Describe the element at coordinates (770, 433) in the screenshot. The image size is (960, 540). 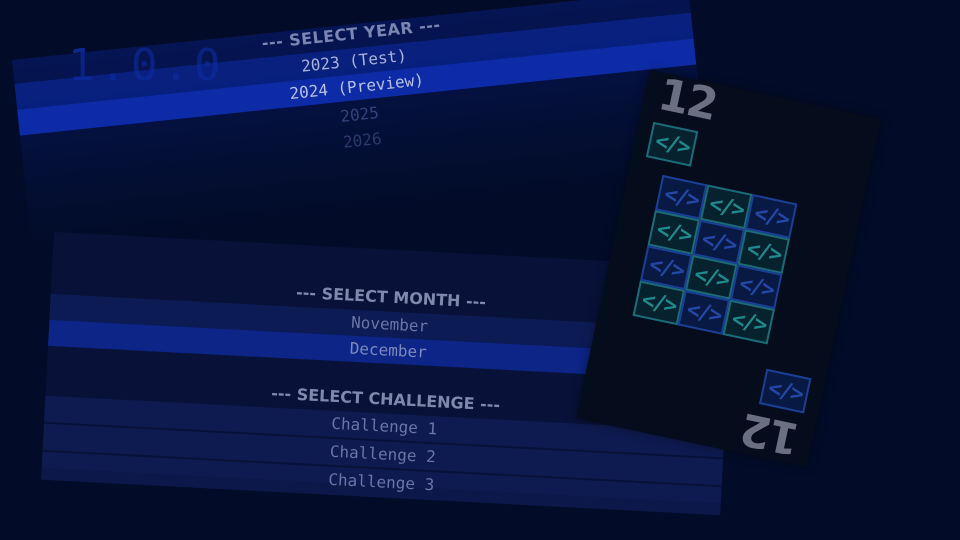
I see `card-rank-bottom: 12` at that location.